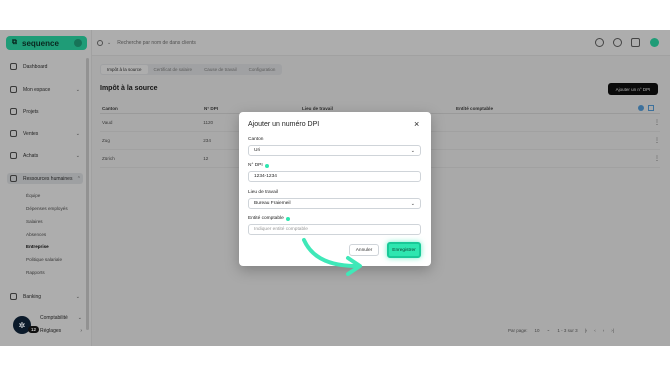 The image size is (670, 376). I want to click on tutorial-arrow-icon, so click(332, 257).